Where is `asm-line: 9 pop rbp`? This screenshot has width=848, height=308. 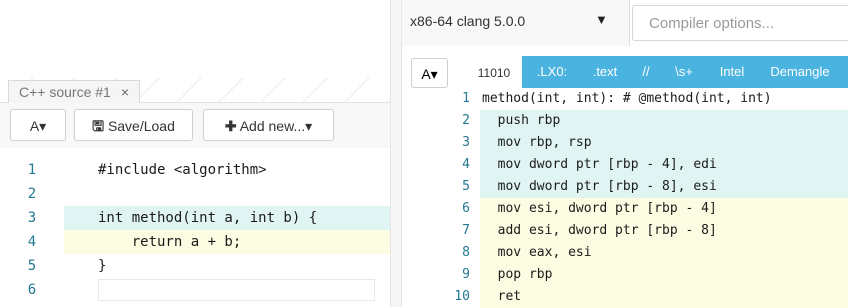
asm-line: 9 pop rbp is located at coordinates (625, 275).